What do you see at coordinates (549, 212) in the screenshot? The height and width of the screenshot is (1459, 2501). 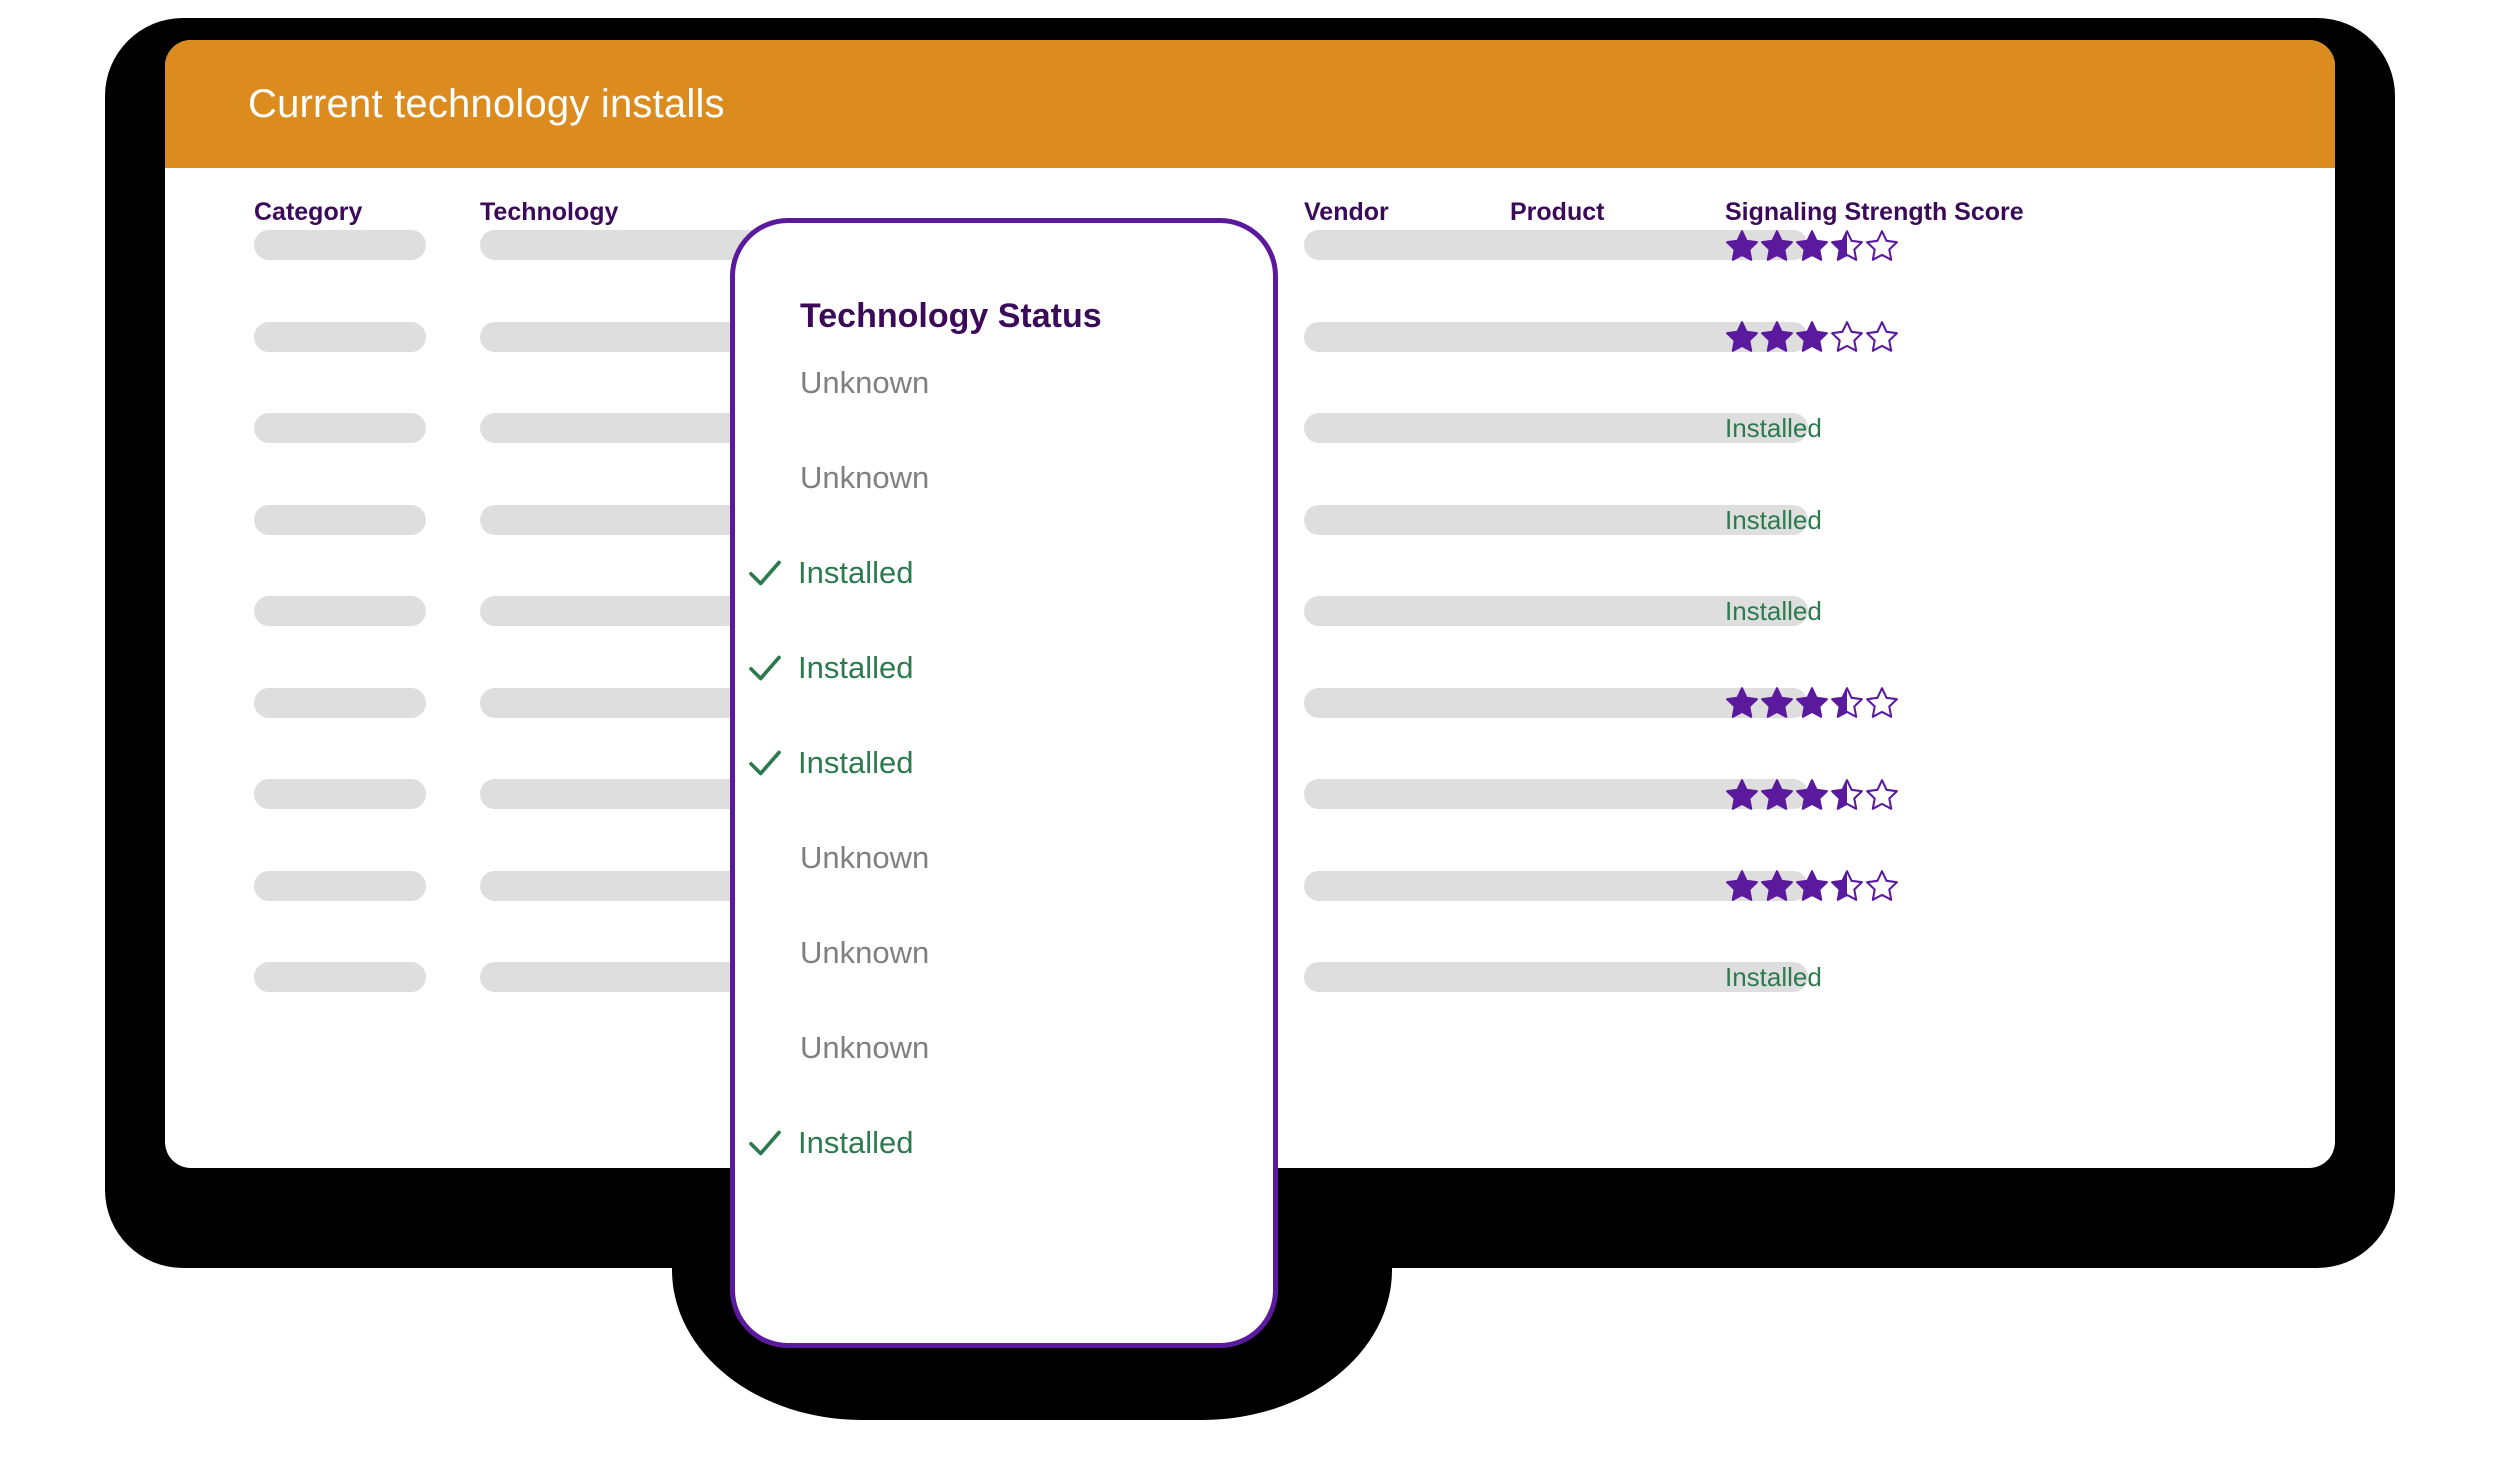 I see `column-header-technology: Technology` at bounding box center [549, 212].